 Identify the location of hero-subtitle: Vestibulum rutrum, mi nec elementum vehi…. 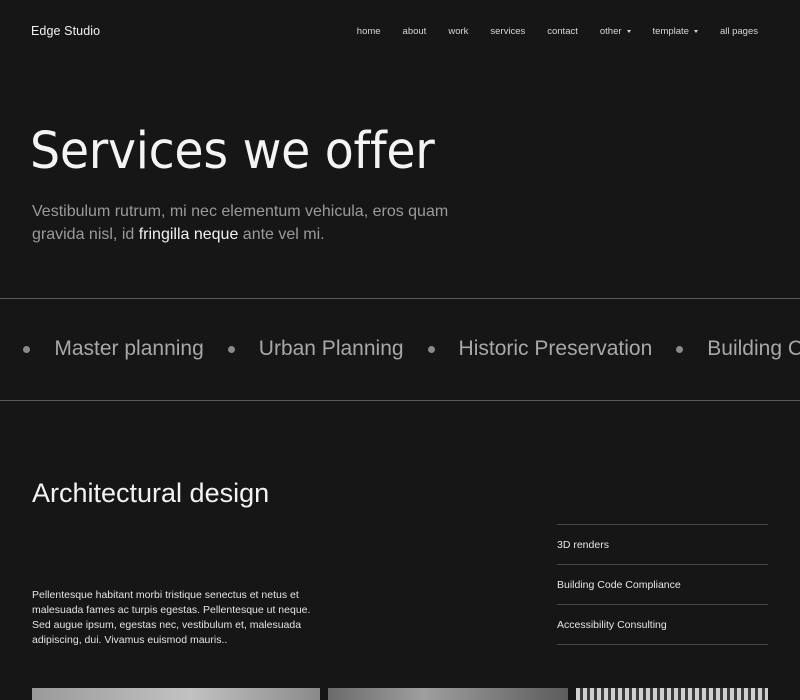
(242, 223).